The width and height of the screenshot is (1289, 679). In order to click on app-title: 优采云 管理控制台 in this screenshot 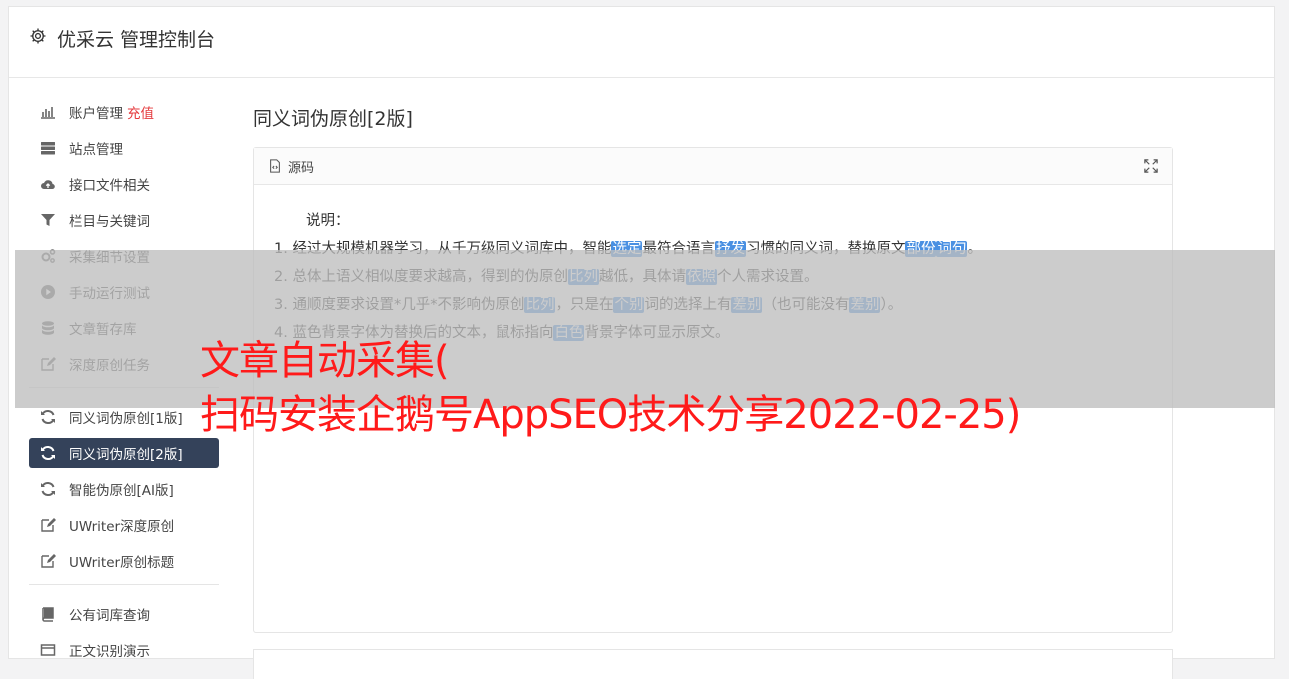, I will do `click(136, 40)`.